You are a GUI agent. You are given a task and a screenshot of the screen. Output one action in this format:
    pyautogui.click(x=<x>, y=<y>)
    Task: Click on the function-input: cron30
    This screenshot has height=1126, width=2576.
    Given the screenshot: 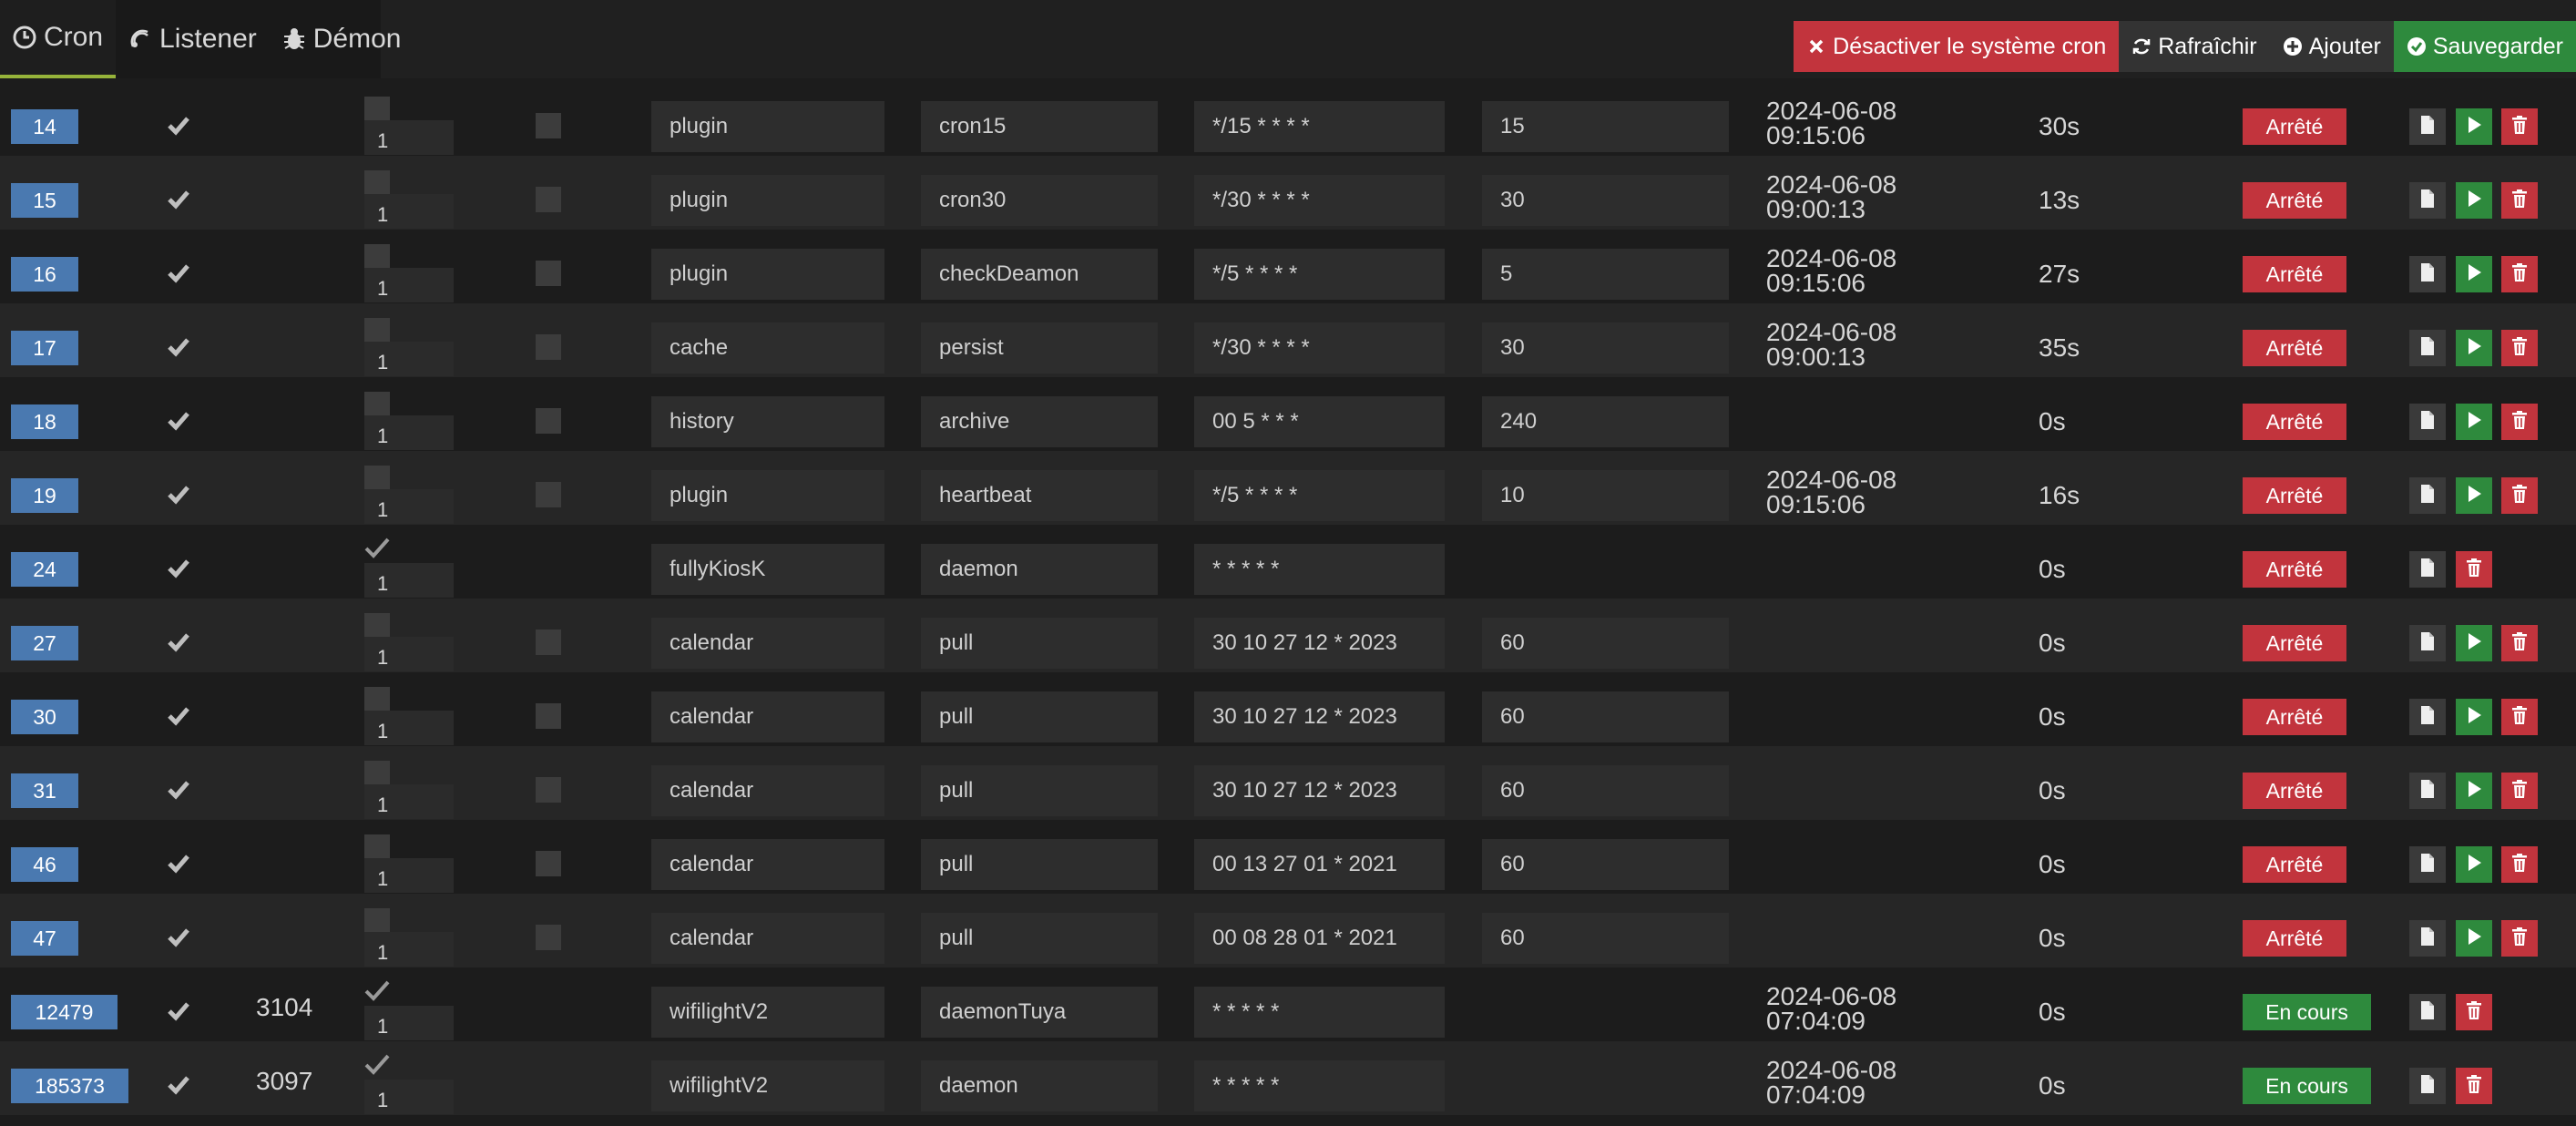 What is the action you would take?
    pyautogui.click(x=1039, y=201)
    